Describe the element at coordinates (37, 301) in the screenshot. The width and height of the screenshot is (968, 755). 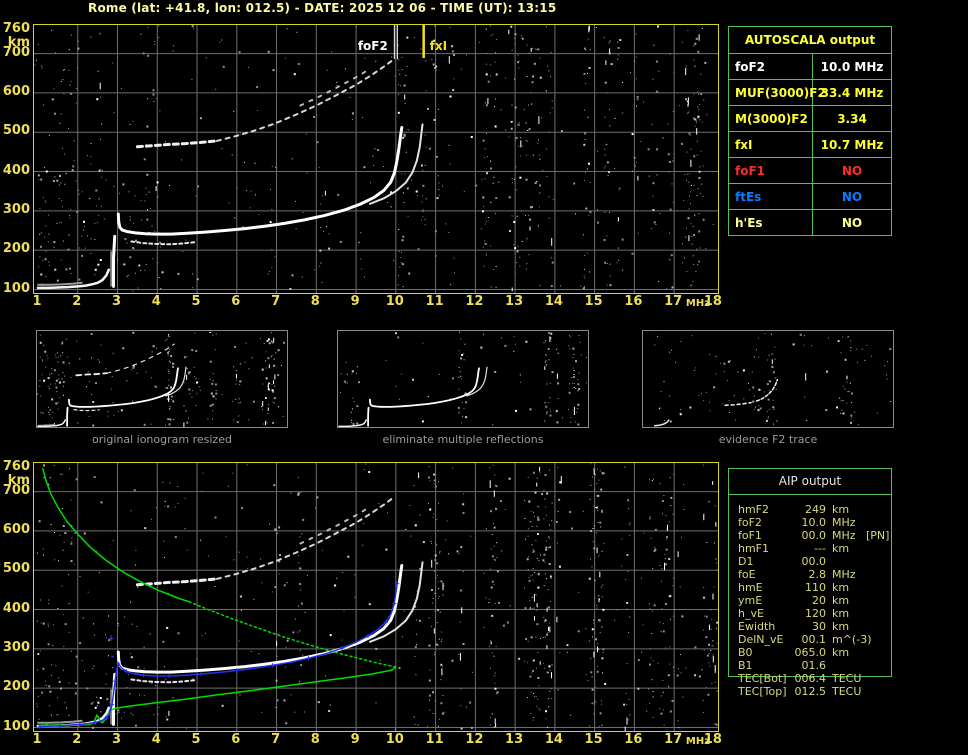
I see `x-tick-label: 1` at that location.